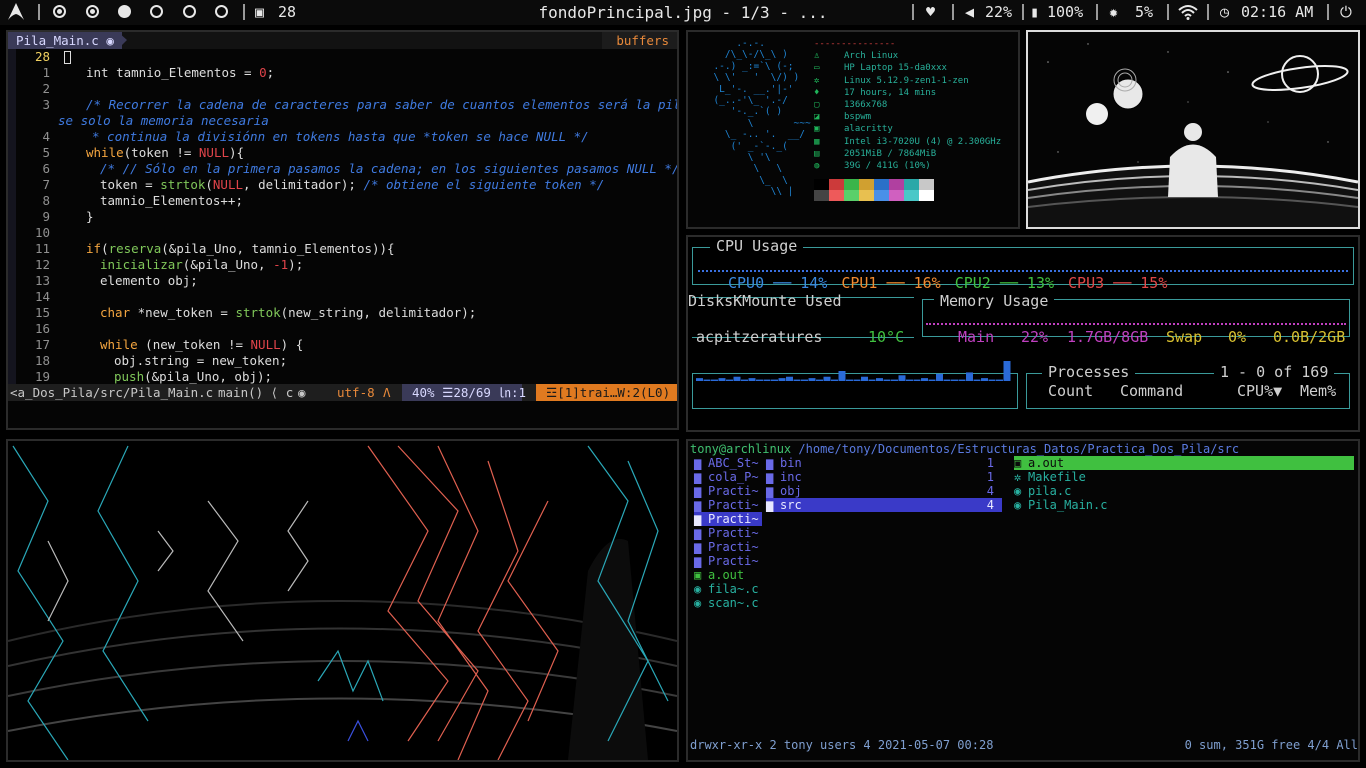 Image resolution: width=1366 pixels, height=768 pixels. Describe the element at coordinates (1318, 391) in the screenshot. I see `col-mem: Mem%` at that location.